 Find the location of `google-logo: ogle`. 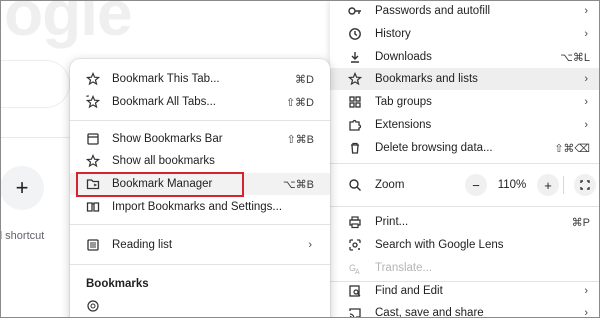

google-logo: ogle is located at coordinates (68, 24).